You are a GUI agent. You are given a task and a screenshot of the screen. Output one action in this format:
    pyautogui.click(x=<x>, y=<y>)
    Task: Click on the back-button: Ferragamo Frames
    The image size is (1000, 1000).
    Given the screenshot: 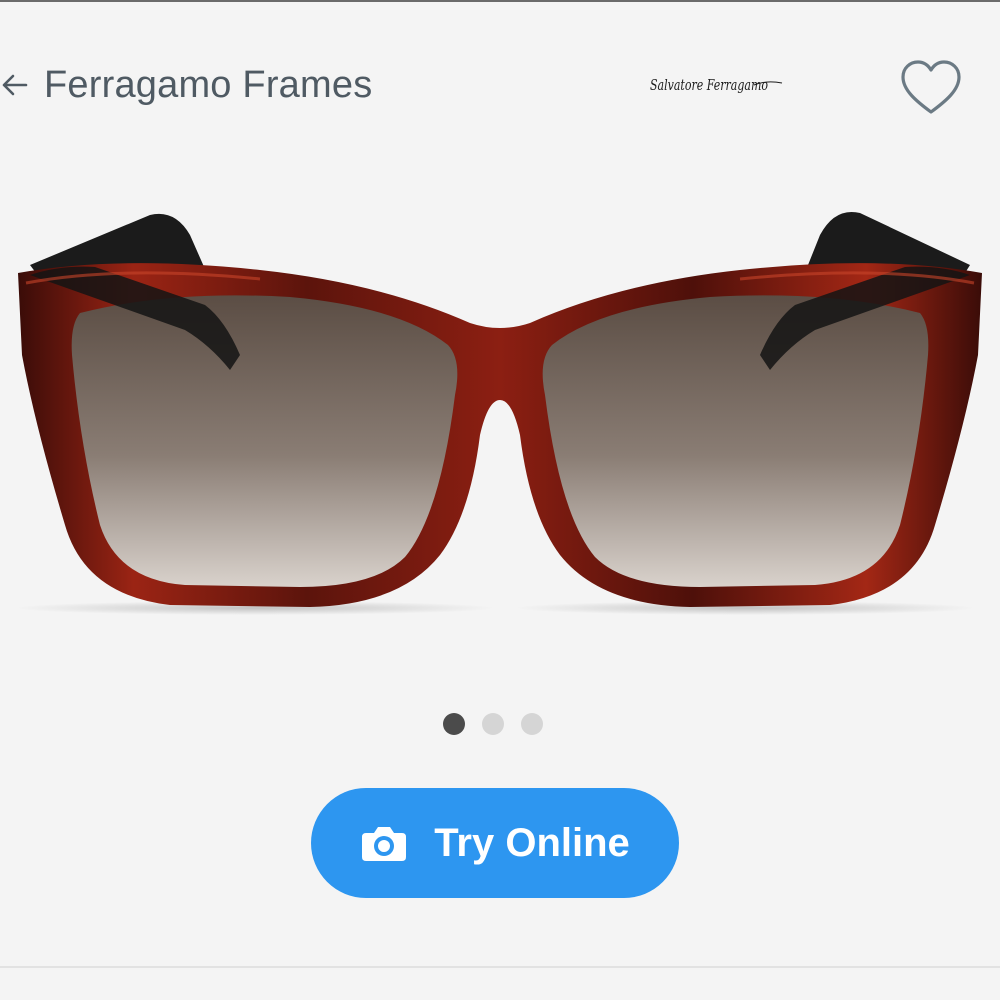 What is the action you would take?
    pyautogui.click(x=186, y=85)
    